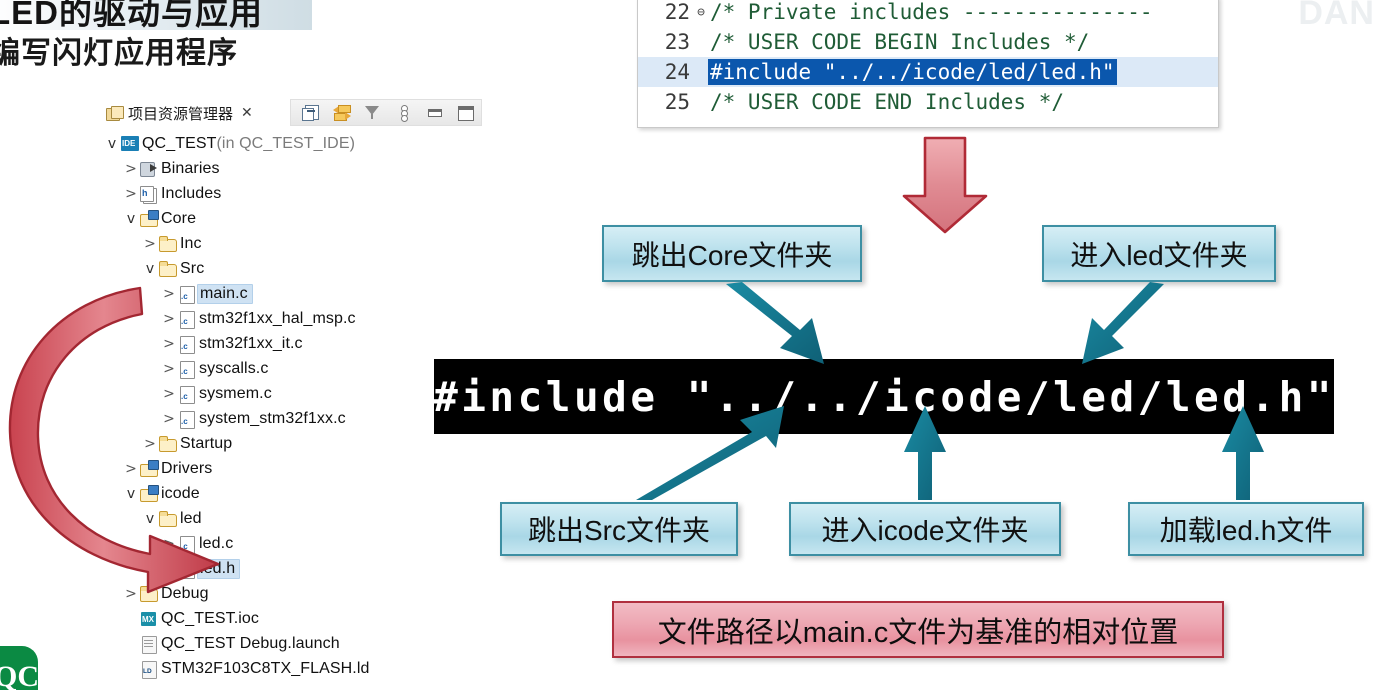  I want to click on code-text: /* USER CODE END Includes */, so click(887, 102).